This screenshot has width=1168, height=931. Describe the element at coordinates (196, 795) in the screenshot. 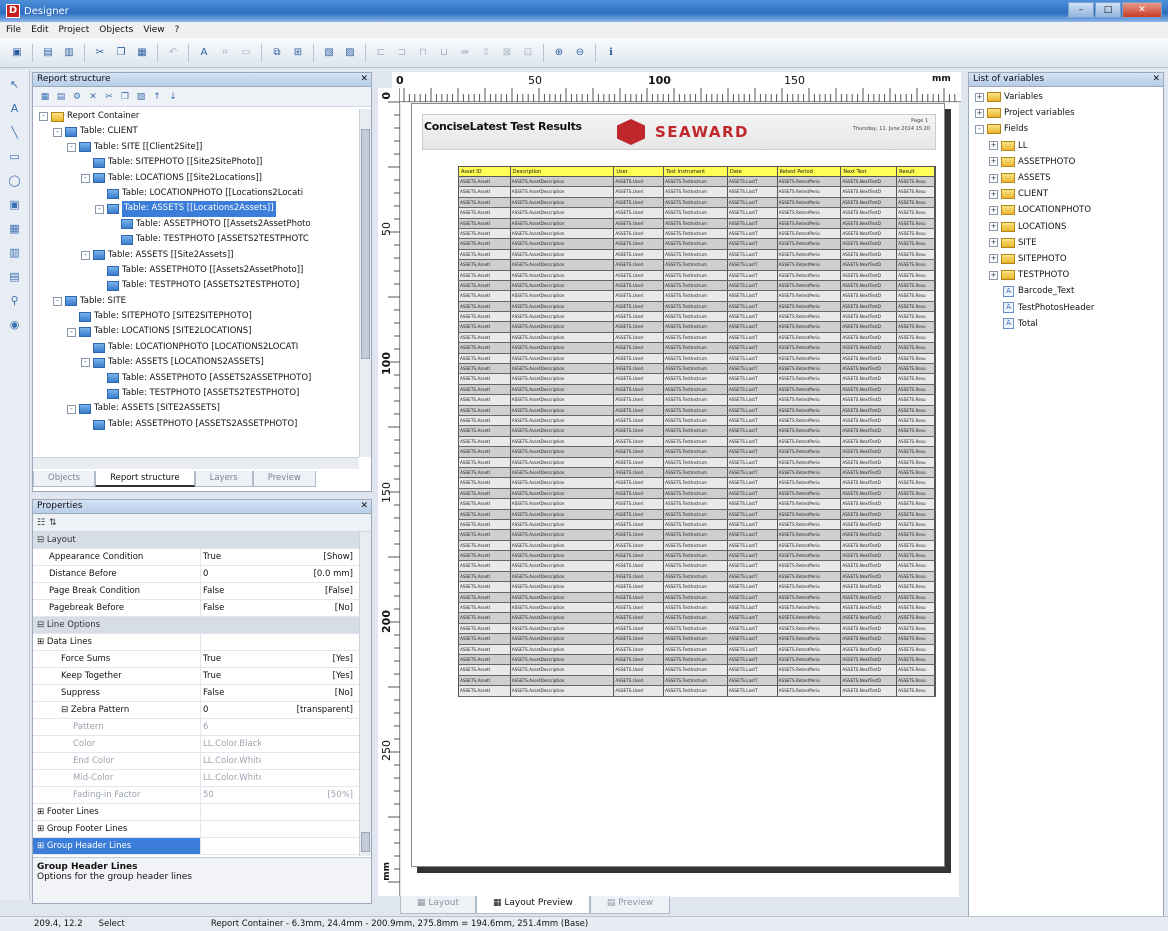

I see `property-row: Fading-in Factor 50 [50%]` at that location.